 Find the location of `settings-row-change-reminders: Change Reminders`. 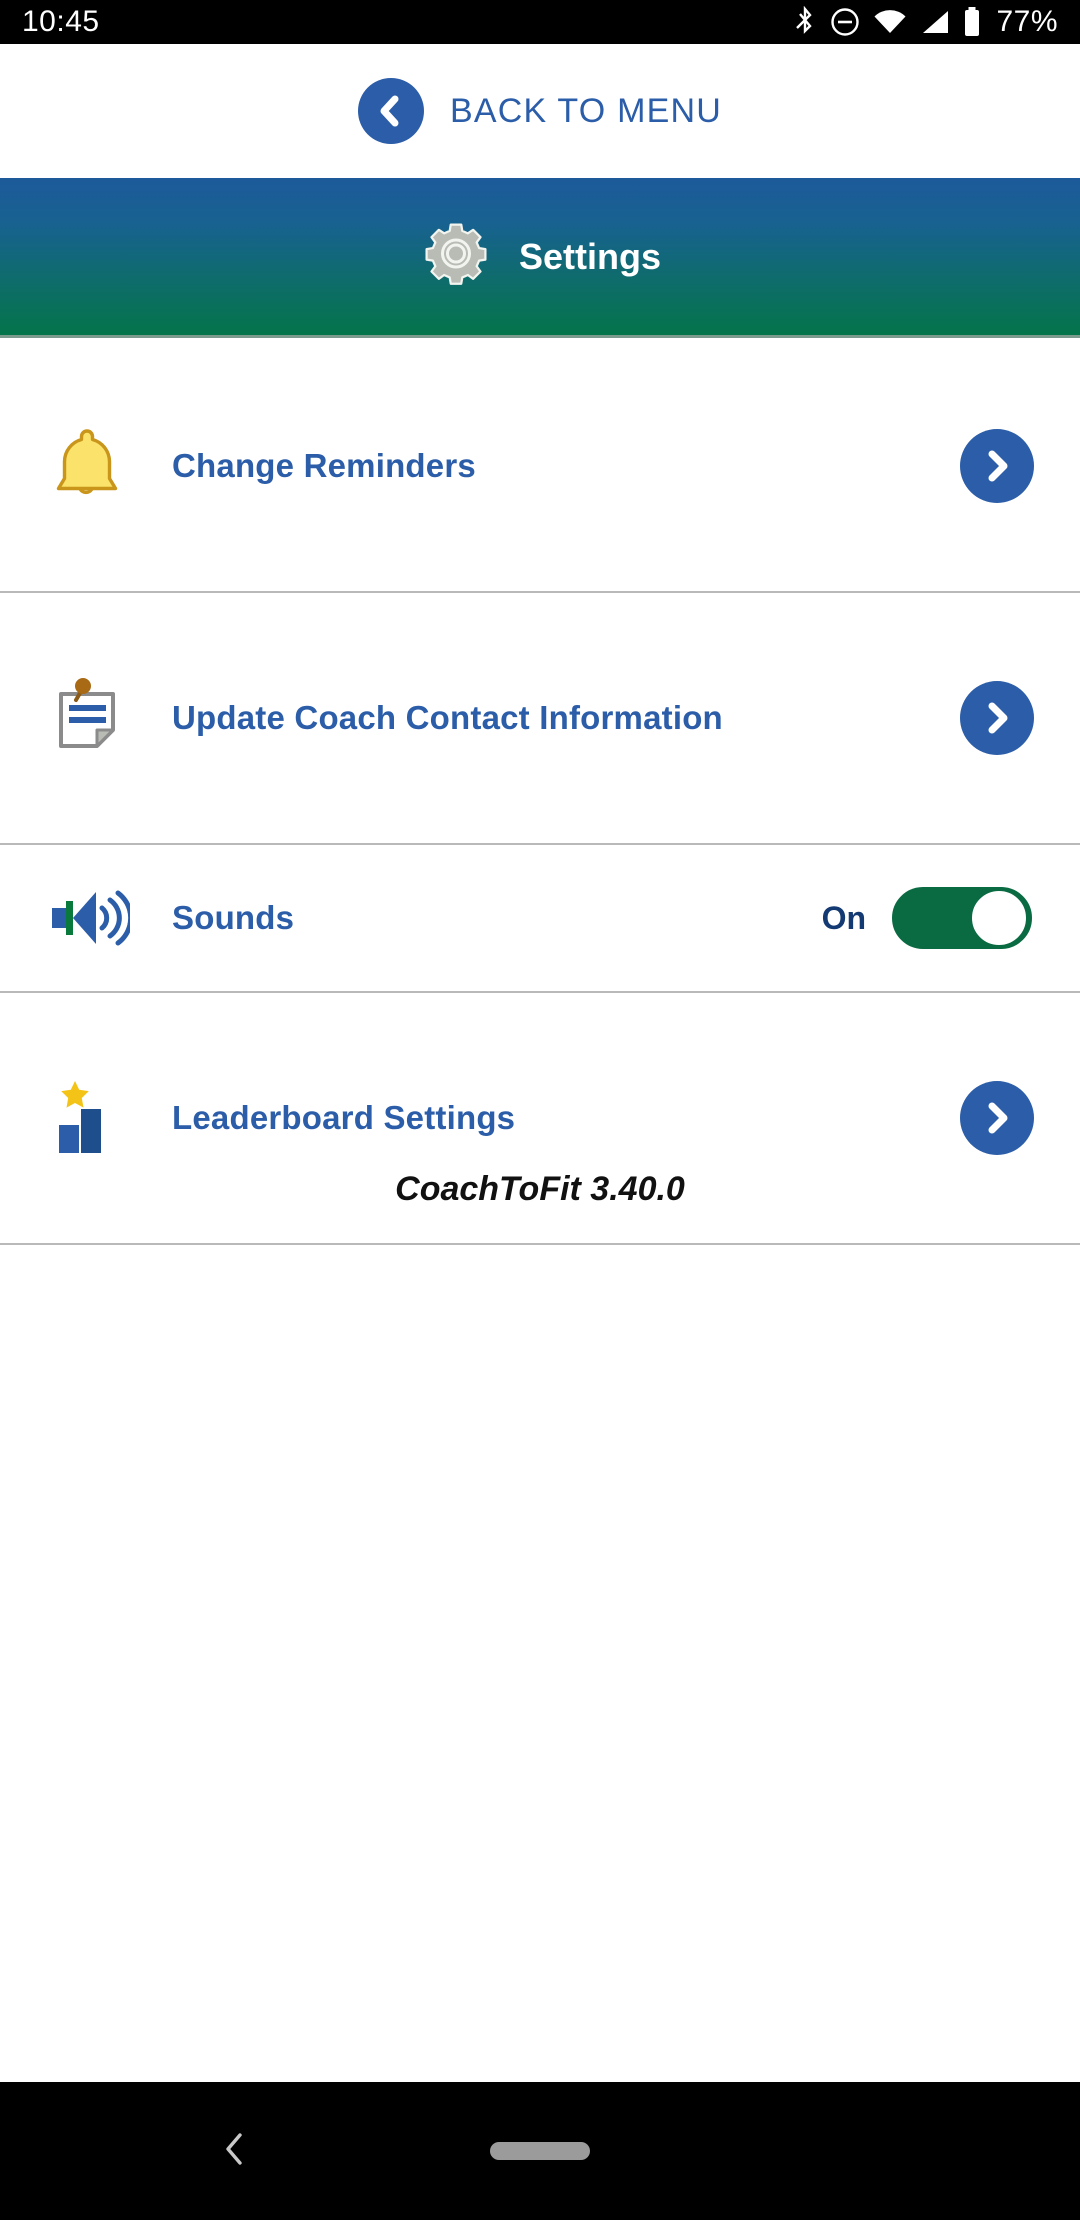

settings-row-change-reminders: Change Reminders is located at coordinates (540, 467).